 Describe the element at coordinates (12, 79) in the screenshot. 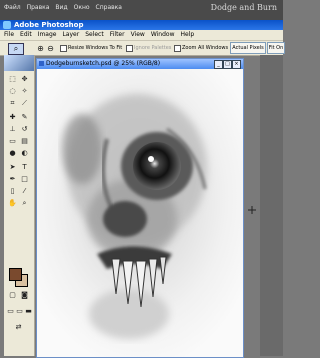

I see `marquee-tool-icon: ⬚` at that location.